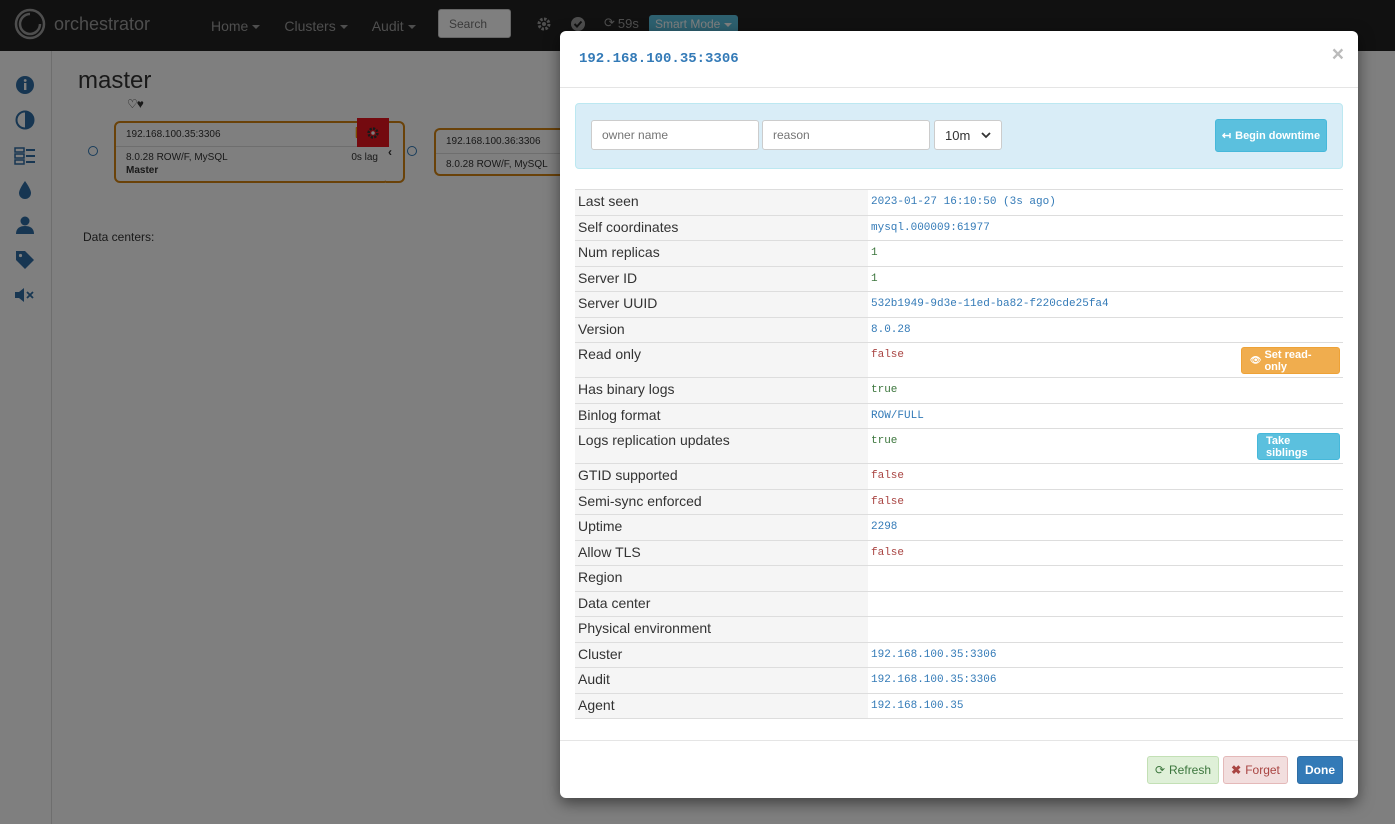  I want to click on property-value: 532b1949-9d3e-11ed-ba82-f220cde25fa4, so click(1105, 304).